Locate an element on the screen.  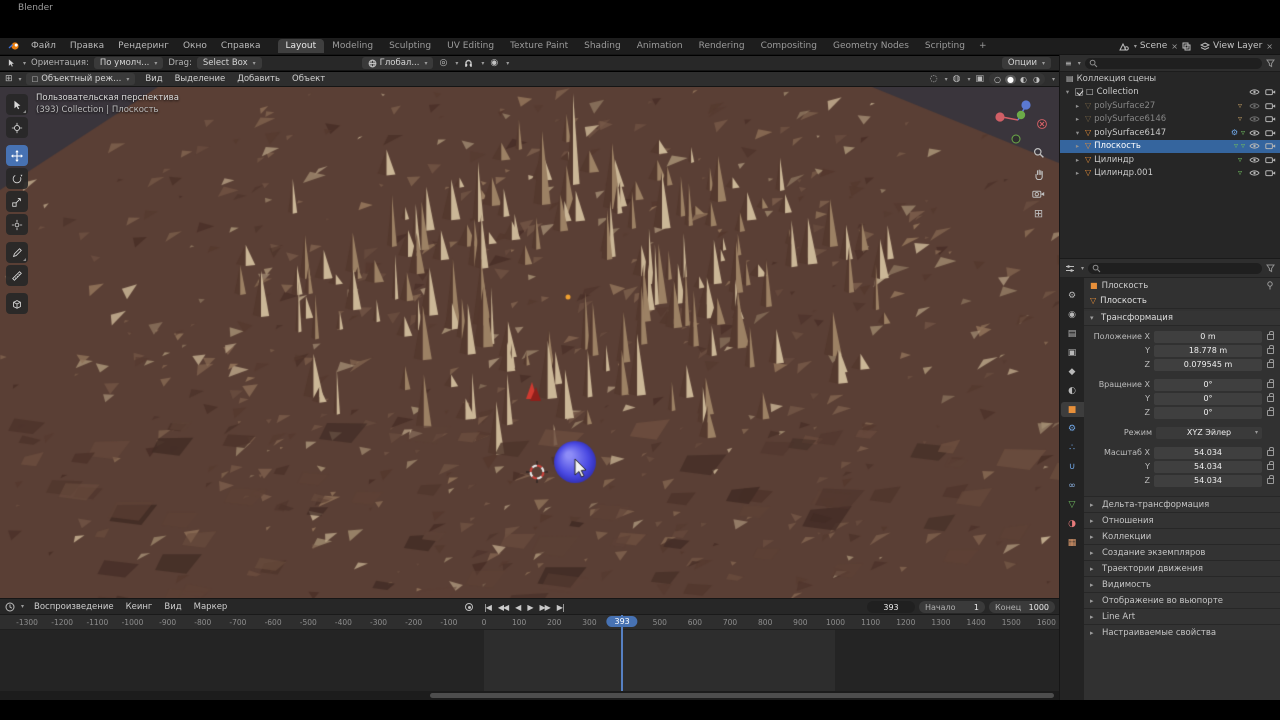
properties-tab: ◑ is located at coordinates (1072, 523).